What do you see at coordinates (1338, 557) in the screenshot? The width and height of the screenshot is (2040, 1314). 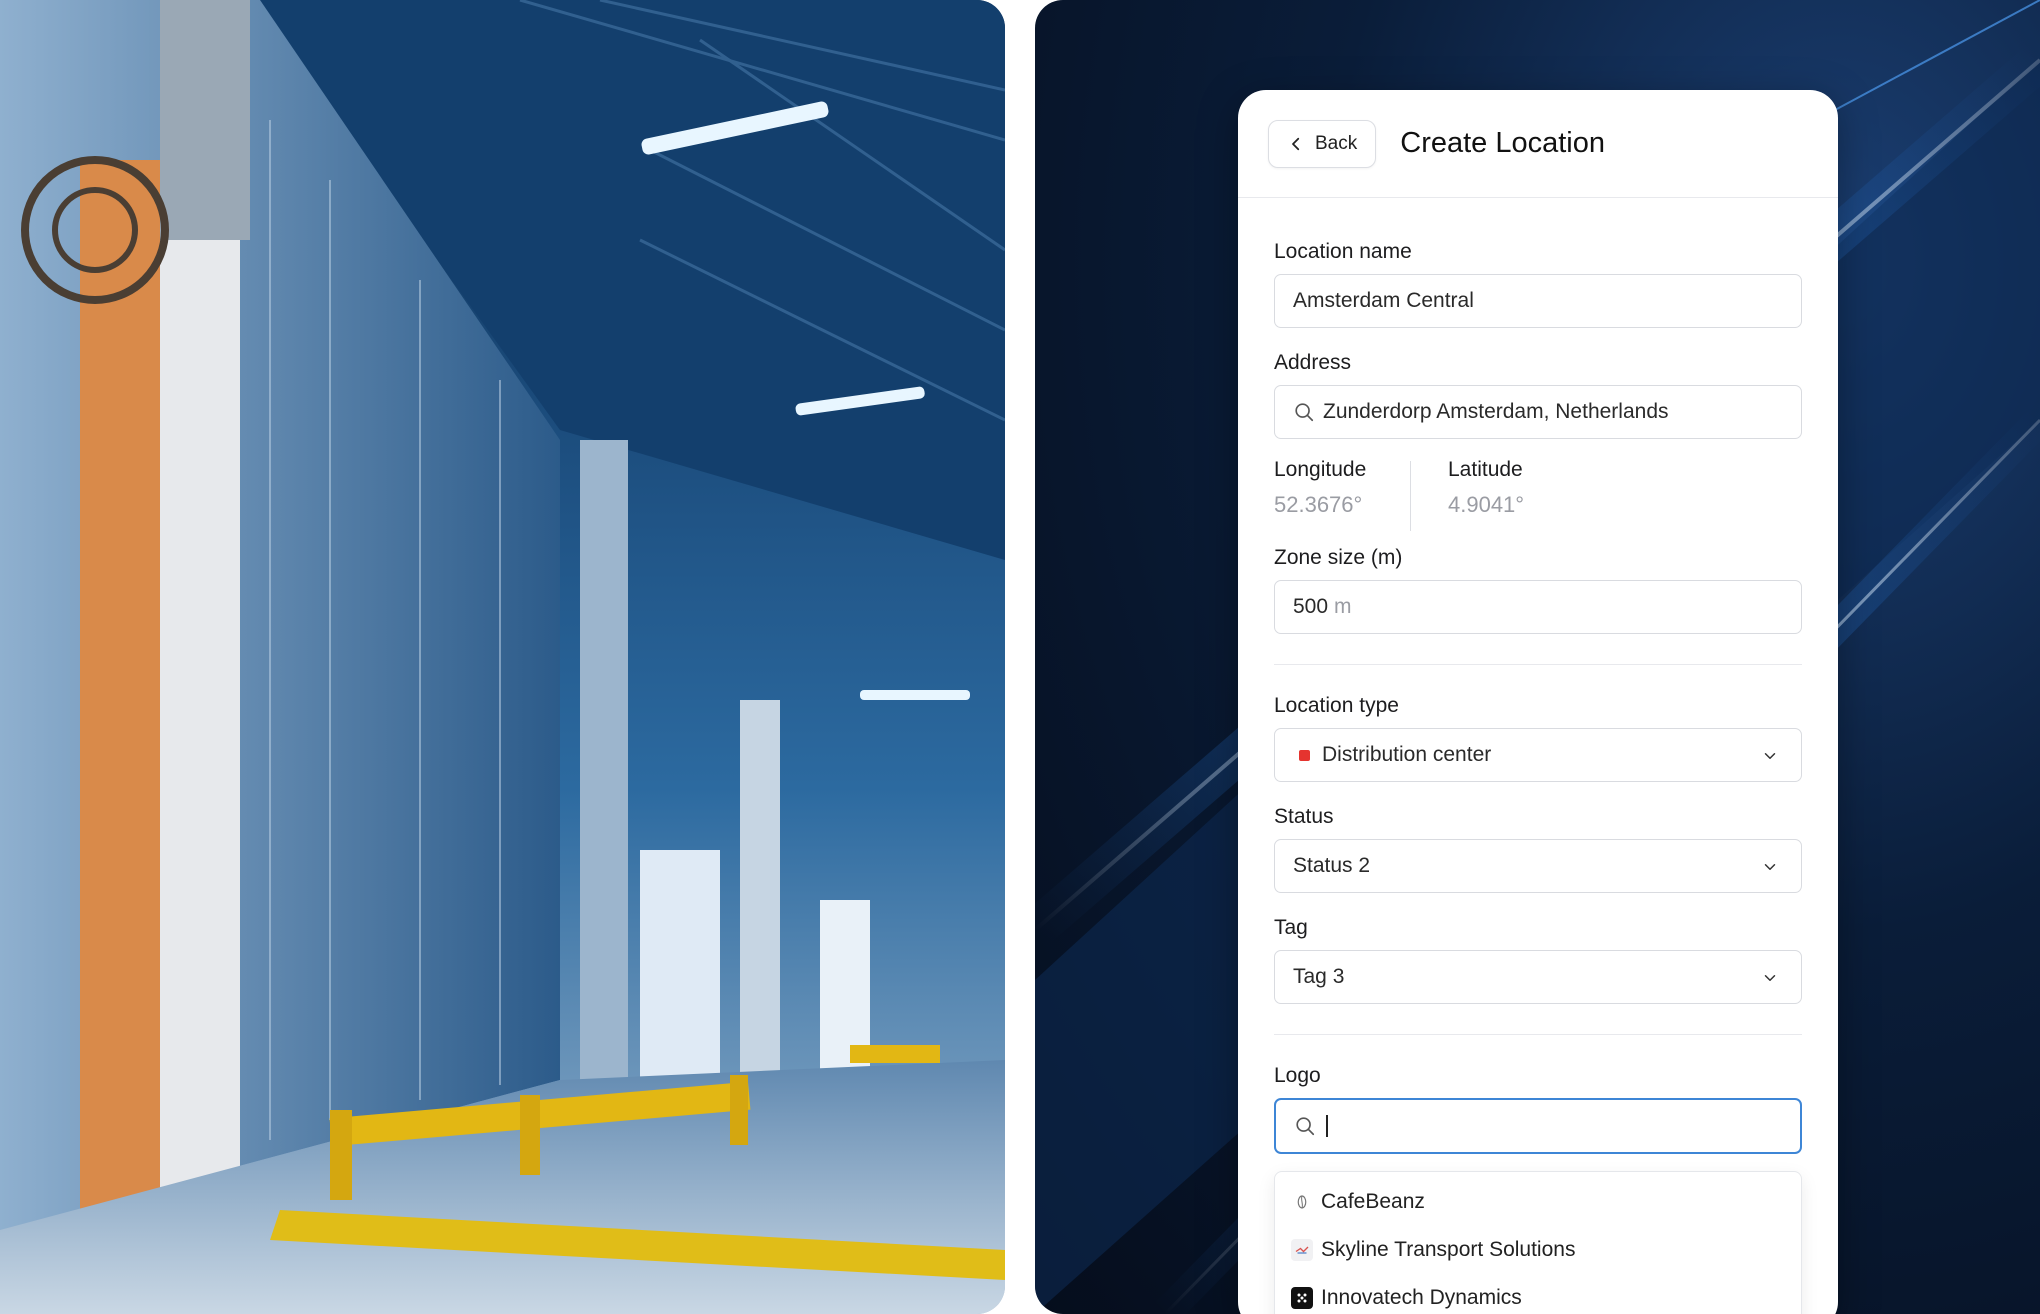 I see `zone-size-label: Zone size (m)` at bounding box center [1338, 557].